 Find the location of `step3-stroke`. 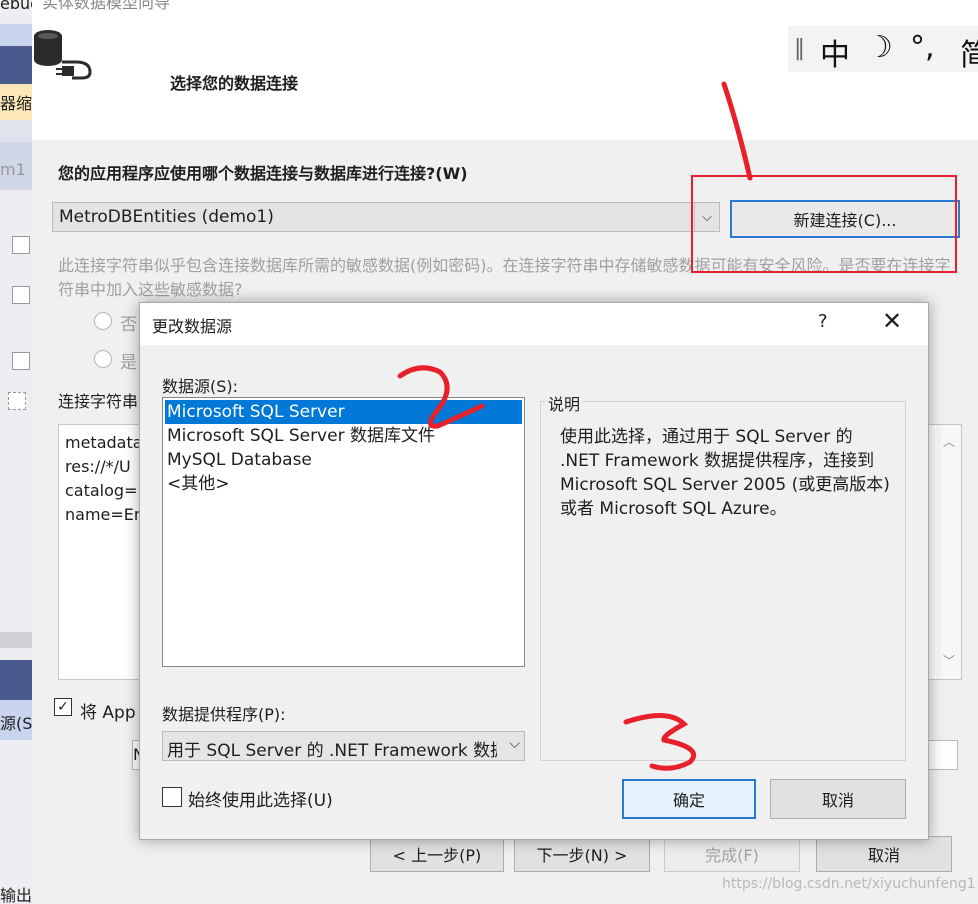

step3-stroke is located at coordinates (660, 742).